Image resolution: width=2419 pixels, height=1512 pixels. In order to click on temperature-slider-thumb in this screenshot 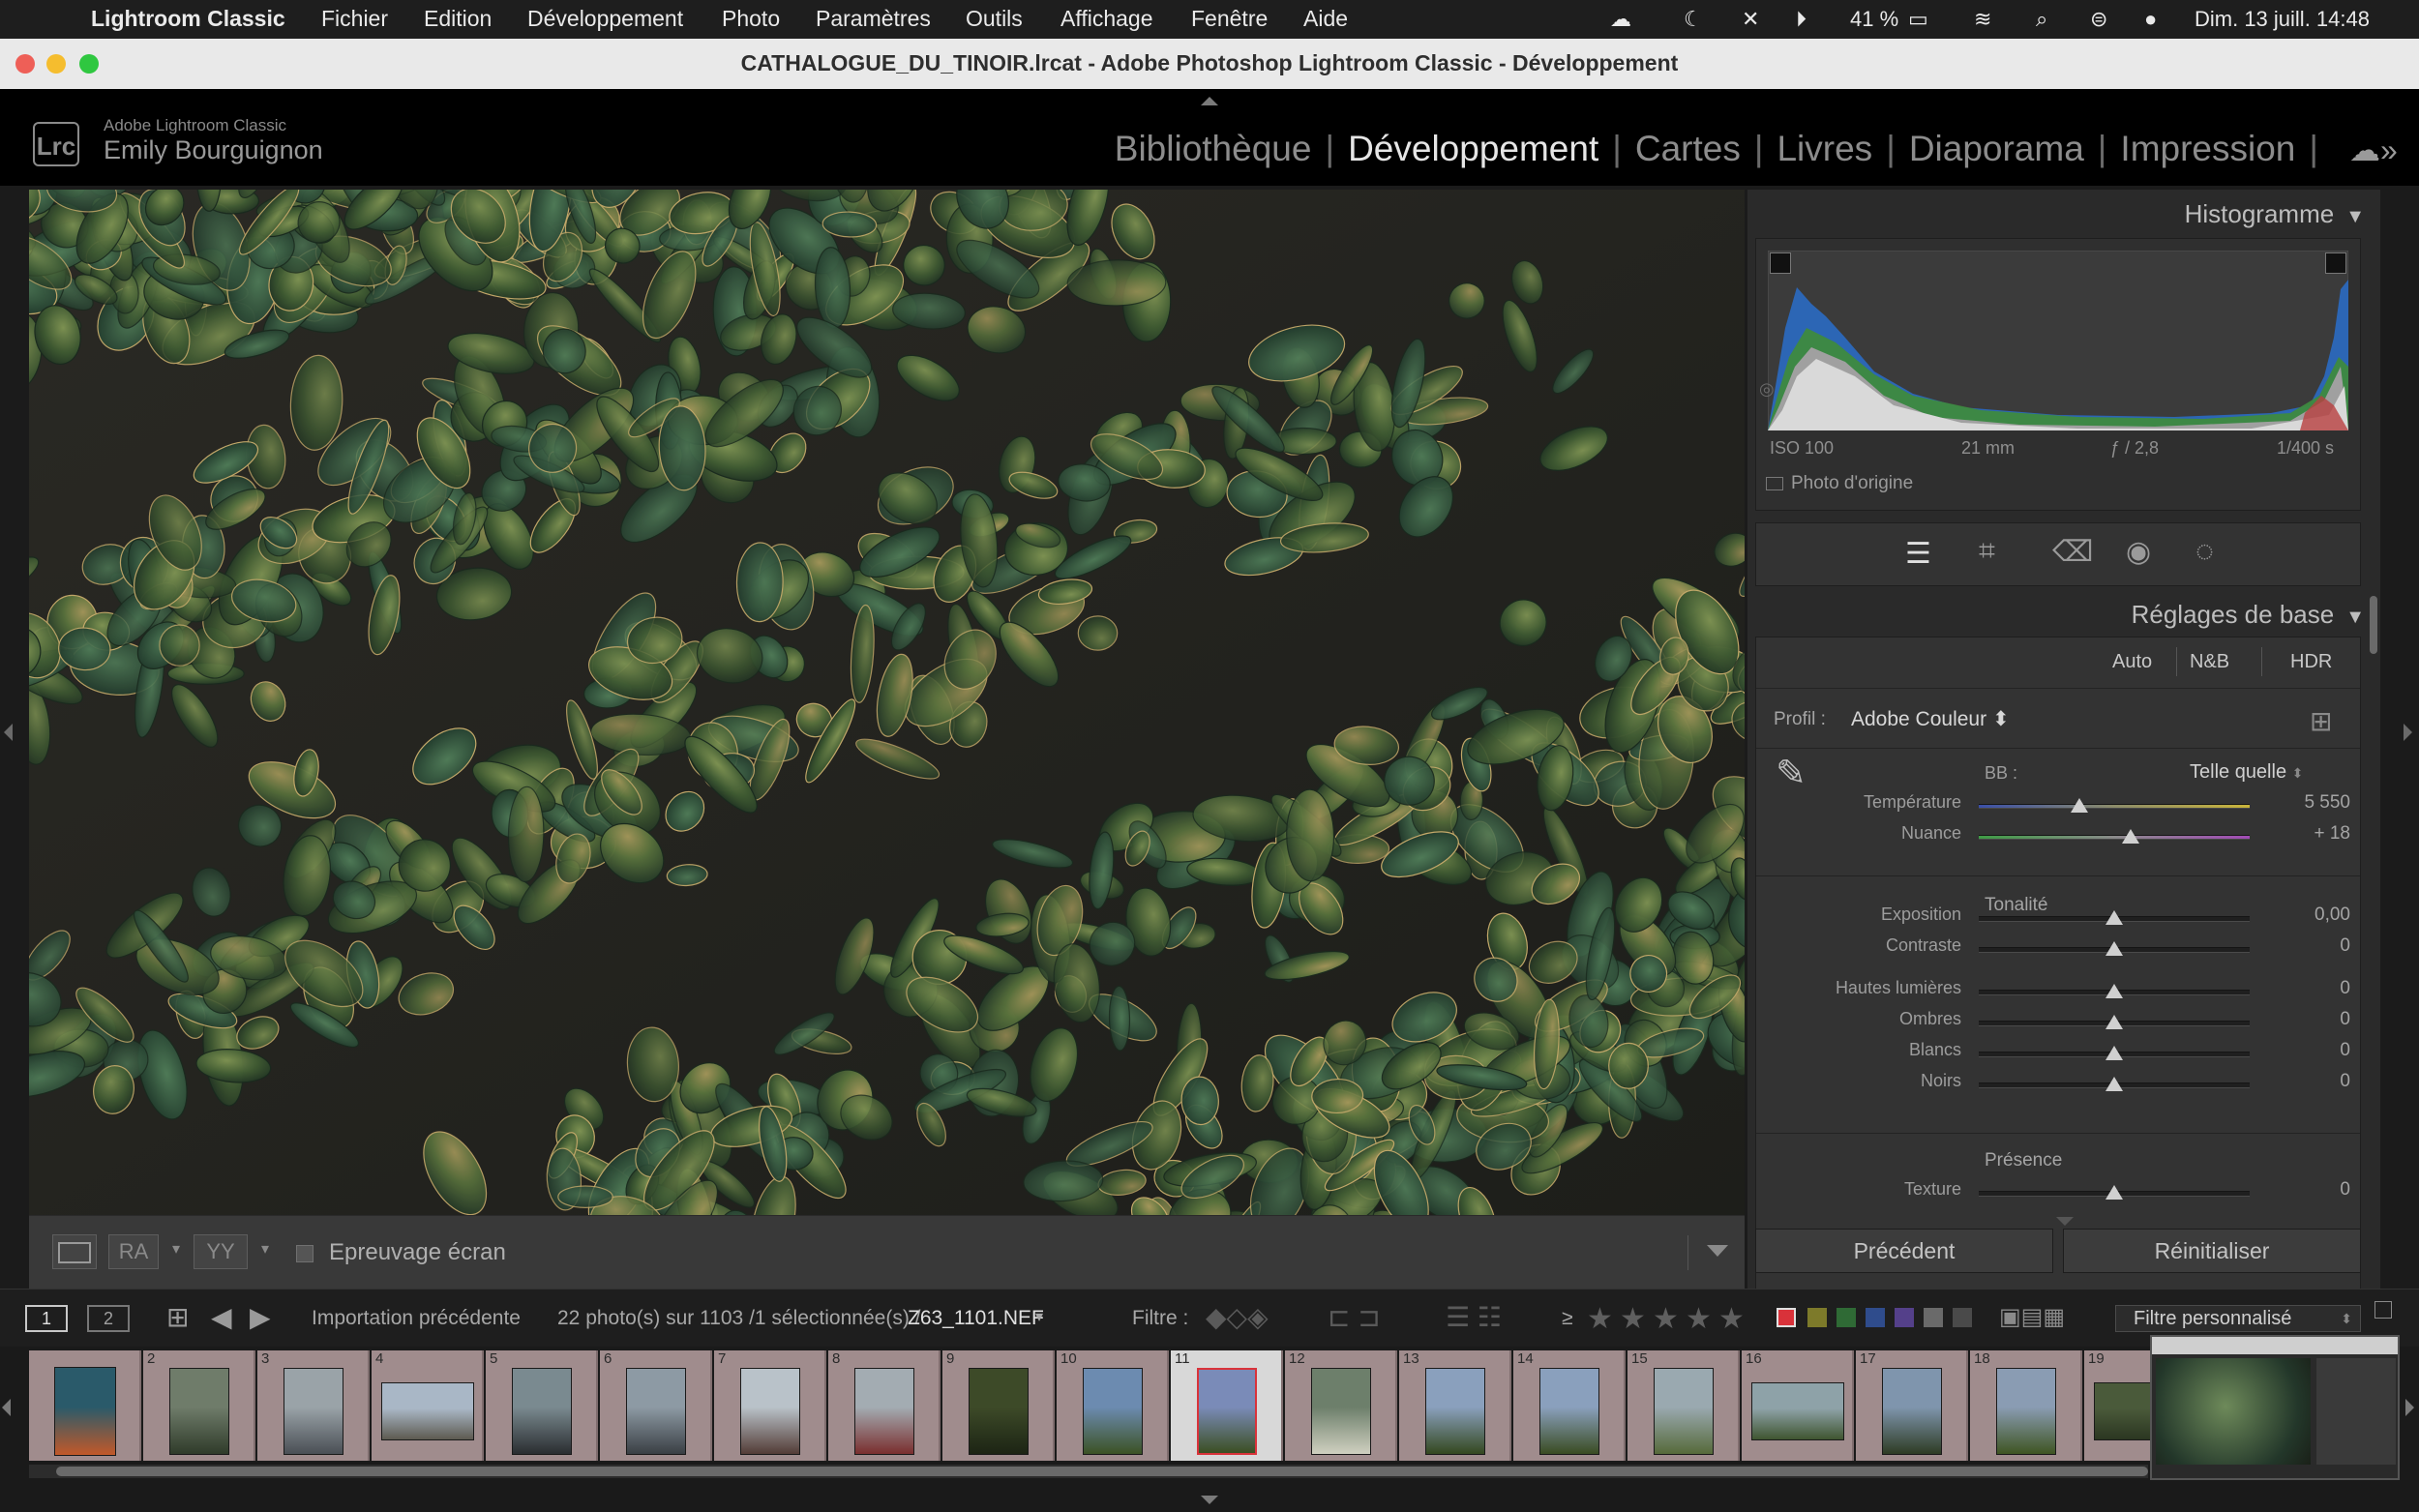, I will do `click(2079, 805)`.